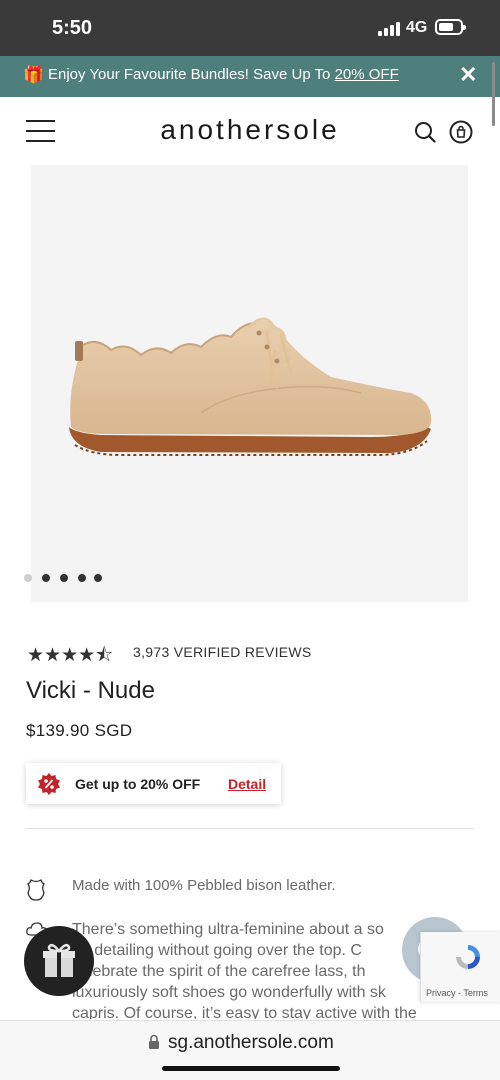 This screenshot has width=500, height=1080. I want to click on discount-text: Get up to 20% OFF, so click(138, 784).